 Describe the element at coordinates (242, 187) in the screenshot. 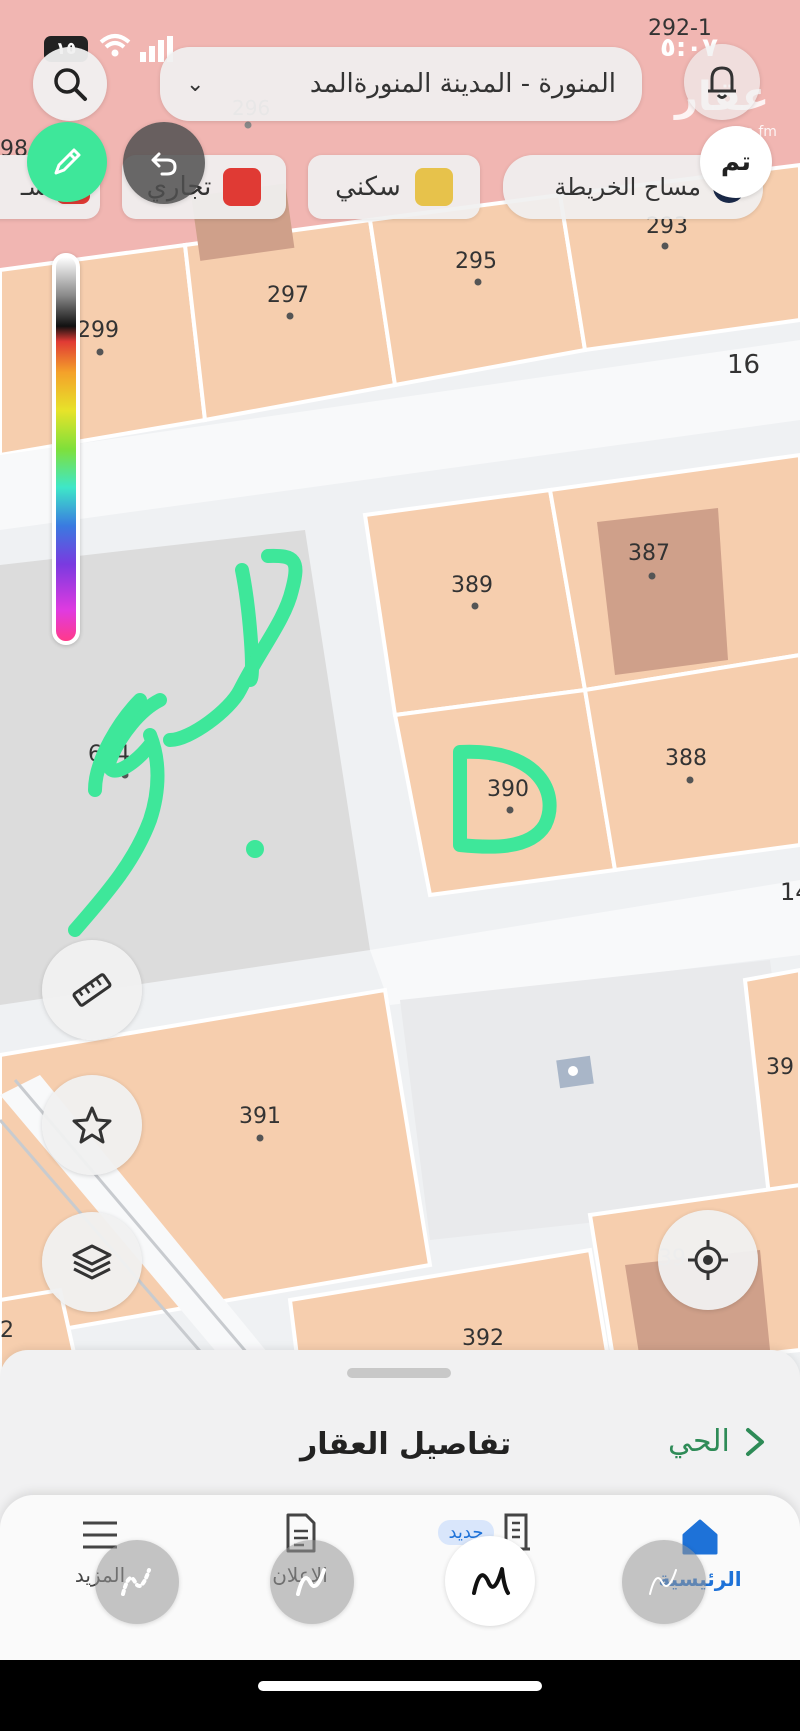

I see `commercial-color-swatch` at that location.